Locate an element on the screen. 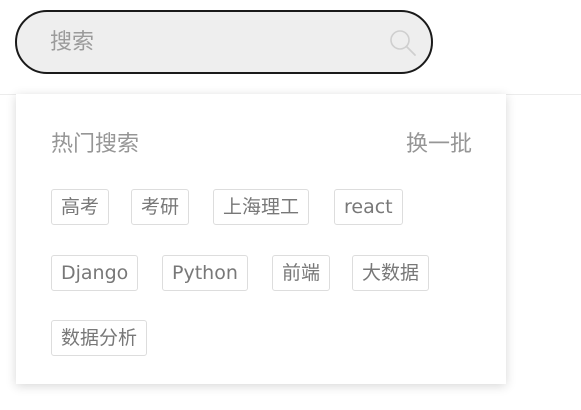 Image resolution: width=581 pixels, height=410 pixels. hot-tag: 数据分析 is located at coordinates (99, 338).